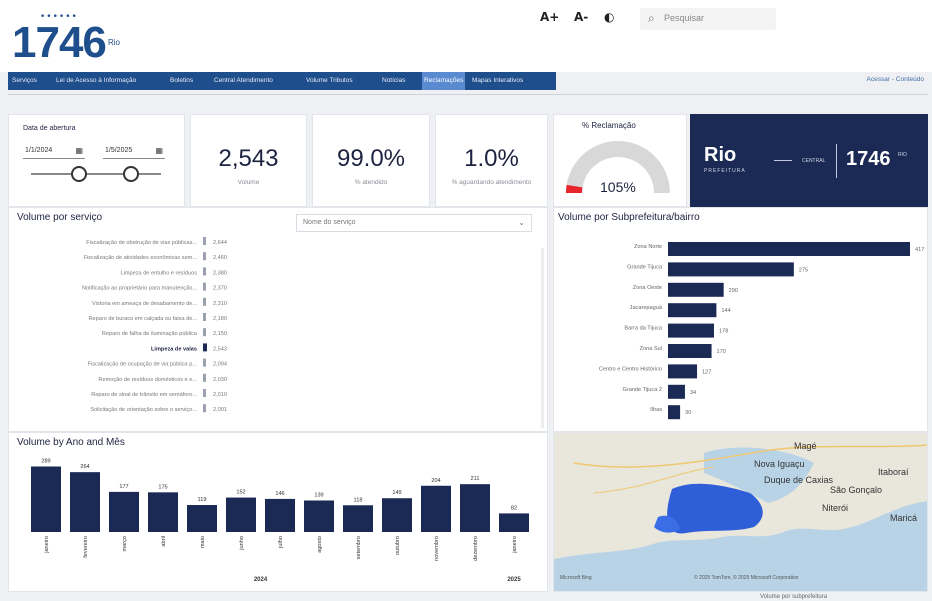 The image size is (932, 601). I want to click on kpi-volume-value: 2,543, so click(248, 158).